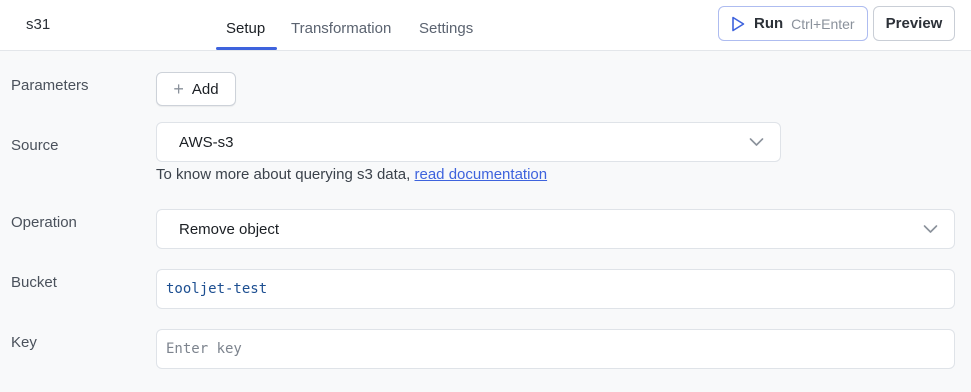  Describe the element at coordinates (446, 28) in the screenshot. I see `tab-settings: Settings` at that location.